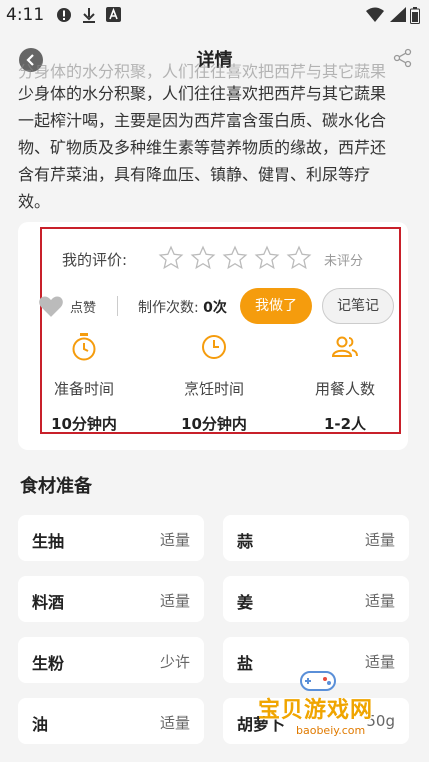 Image resolution: width=429 pixels, height=762 pixels. What do you see at coordinates (316, 710) in the screenshot?
I see `watermark-text: 宝贝游戏网` at bounding box center [316, 710].